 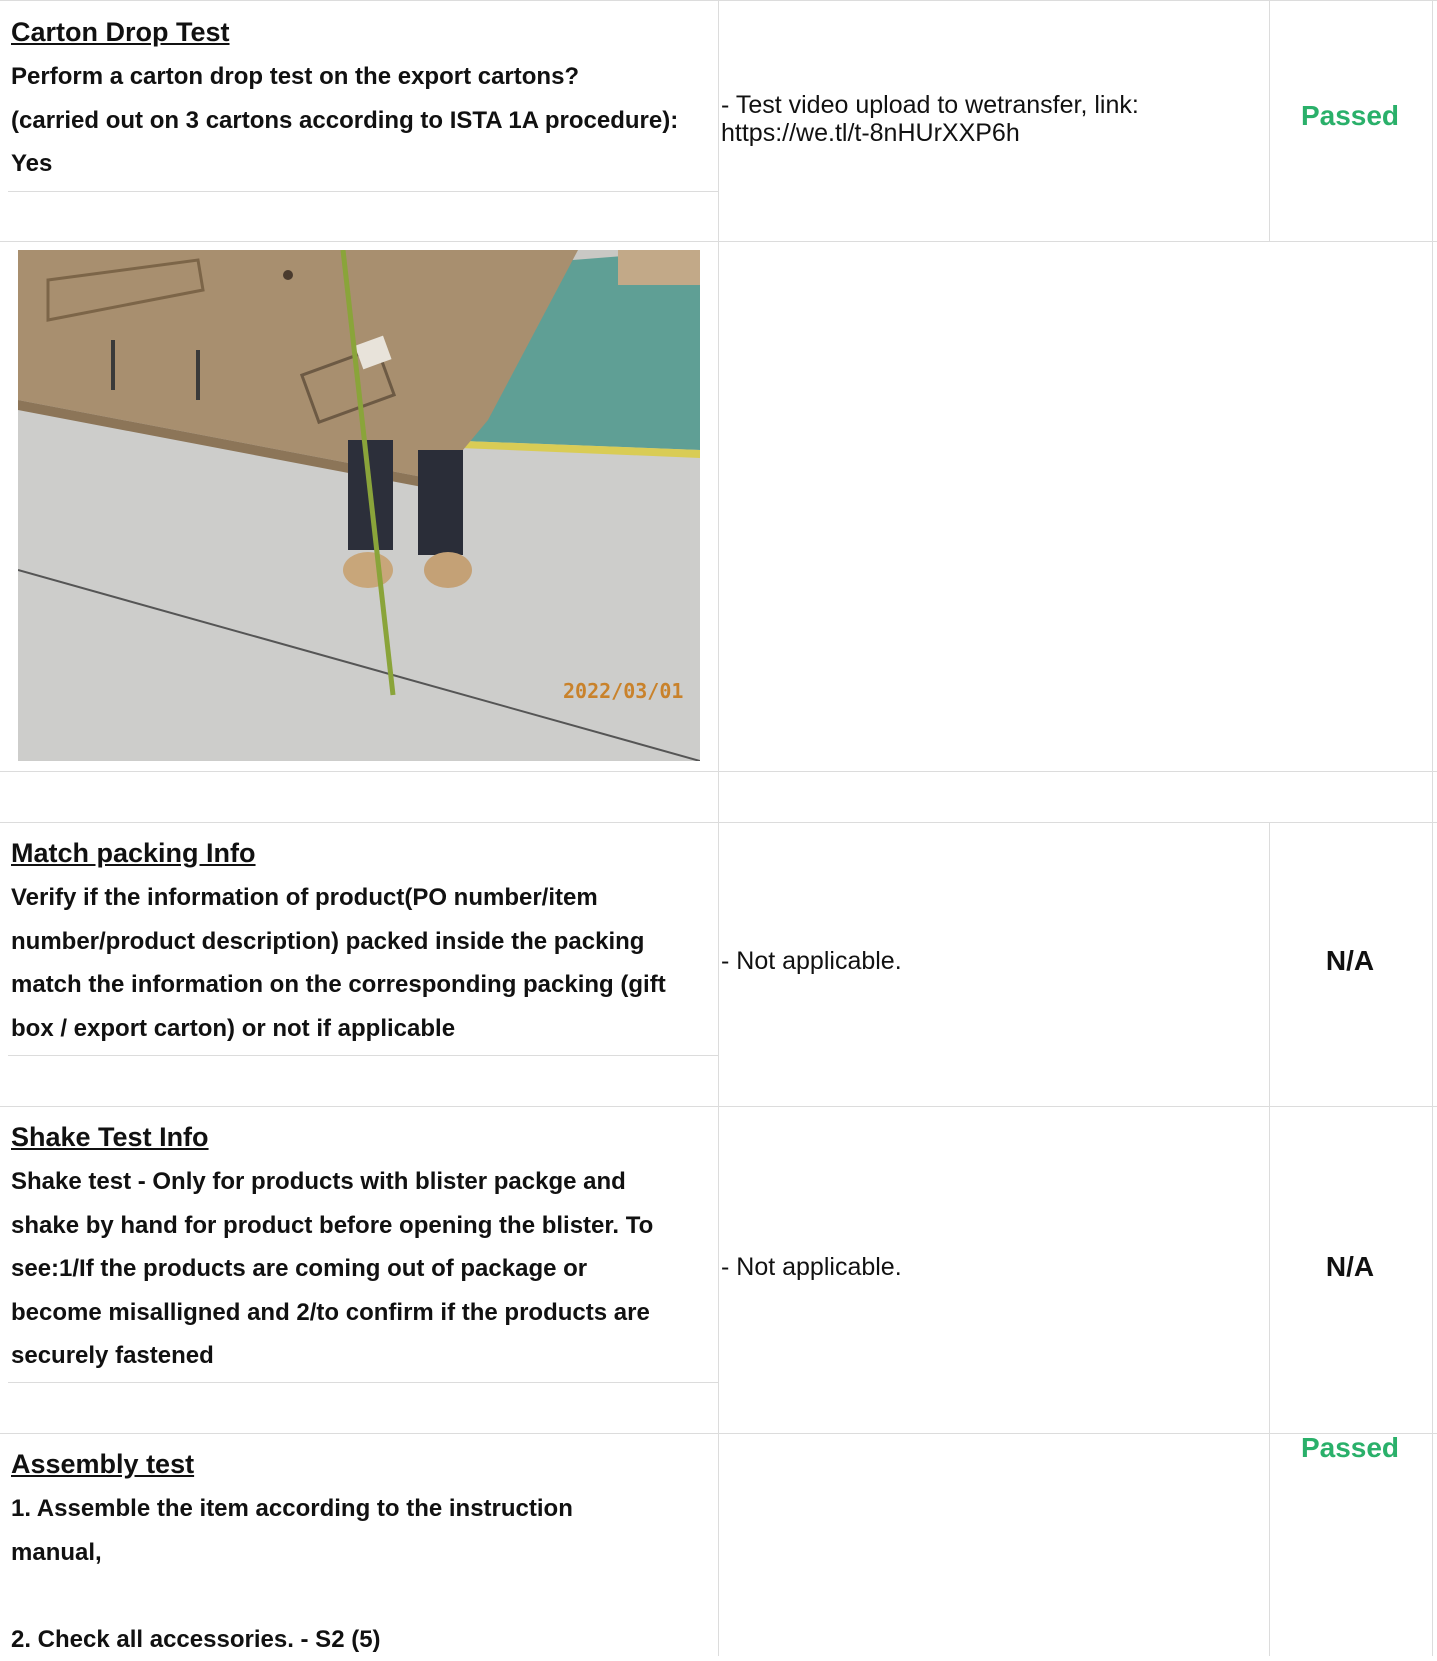 I want to click on description-line: Yes, so click(x=344, y=164).